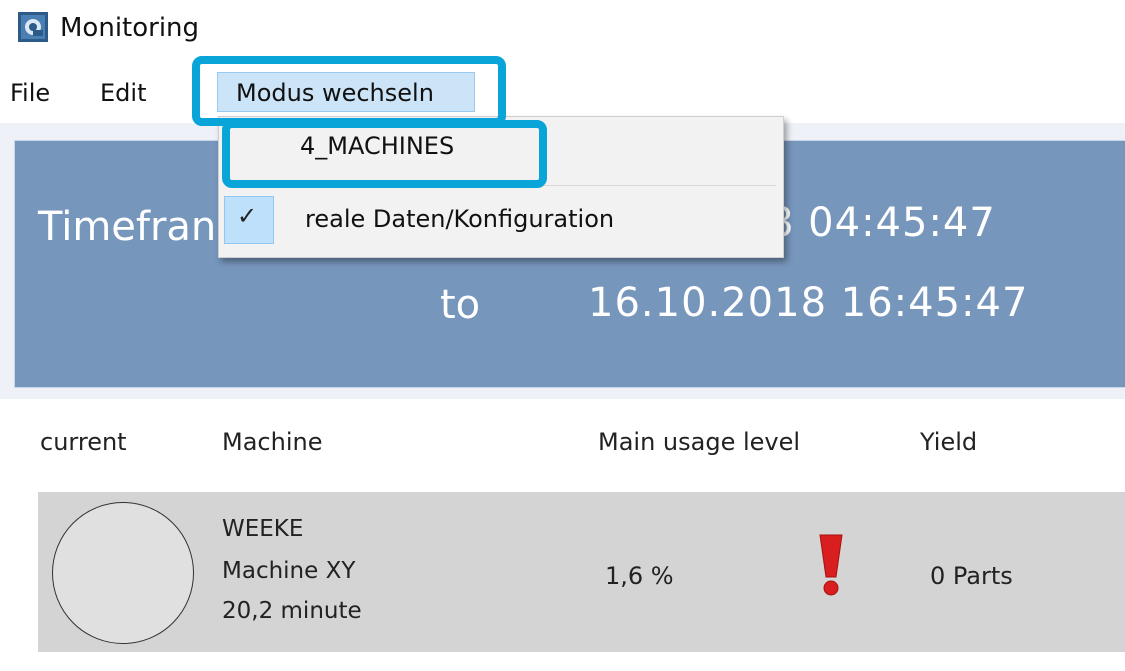  I want to click on menu-modus-wechseln: Modus wechseln, so click(346, 92).